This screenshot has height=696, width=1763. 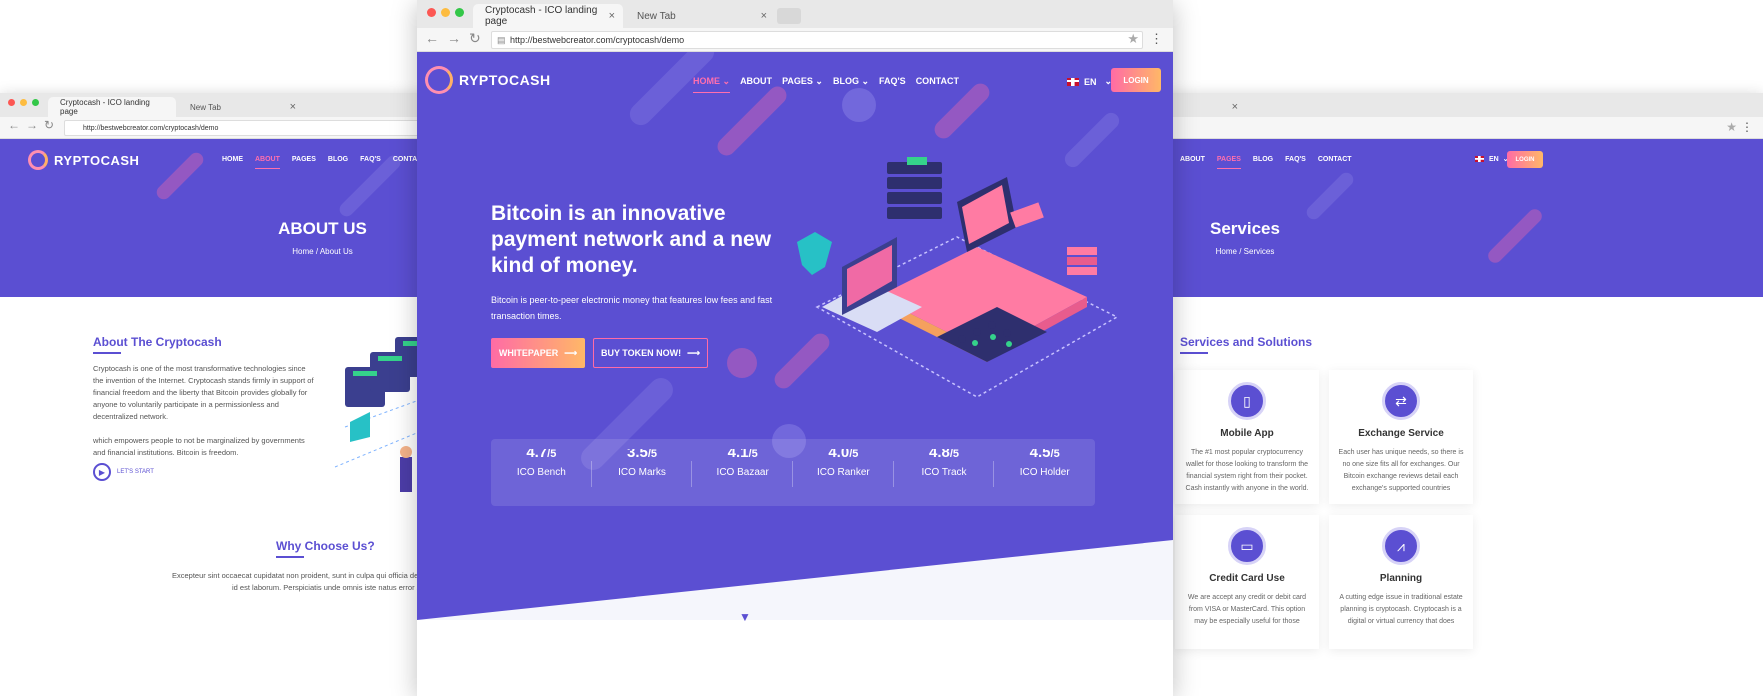 What do you see at coordinates (38, 160) in the screenshot?
I see `logo-icon` at bounding box center [38, 160].